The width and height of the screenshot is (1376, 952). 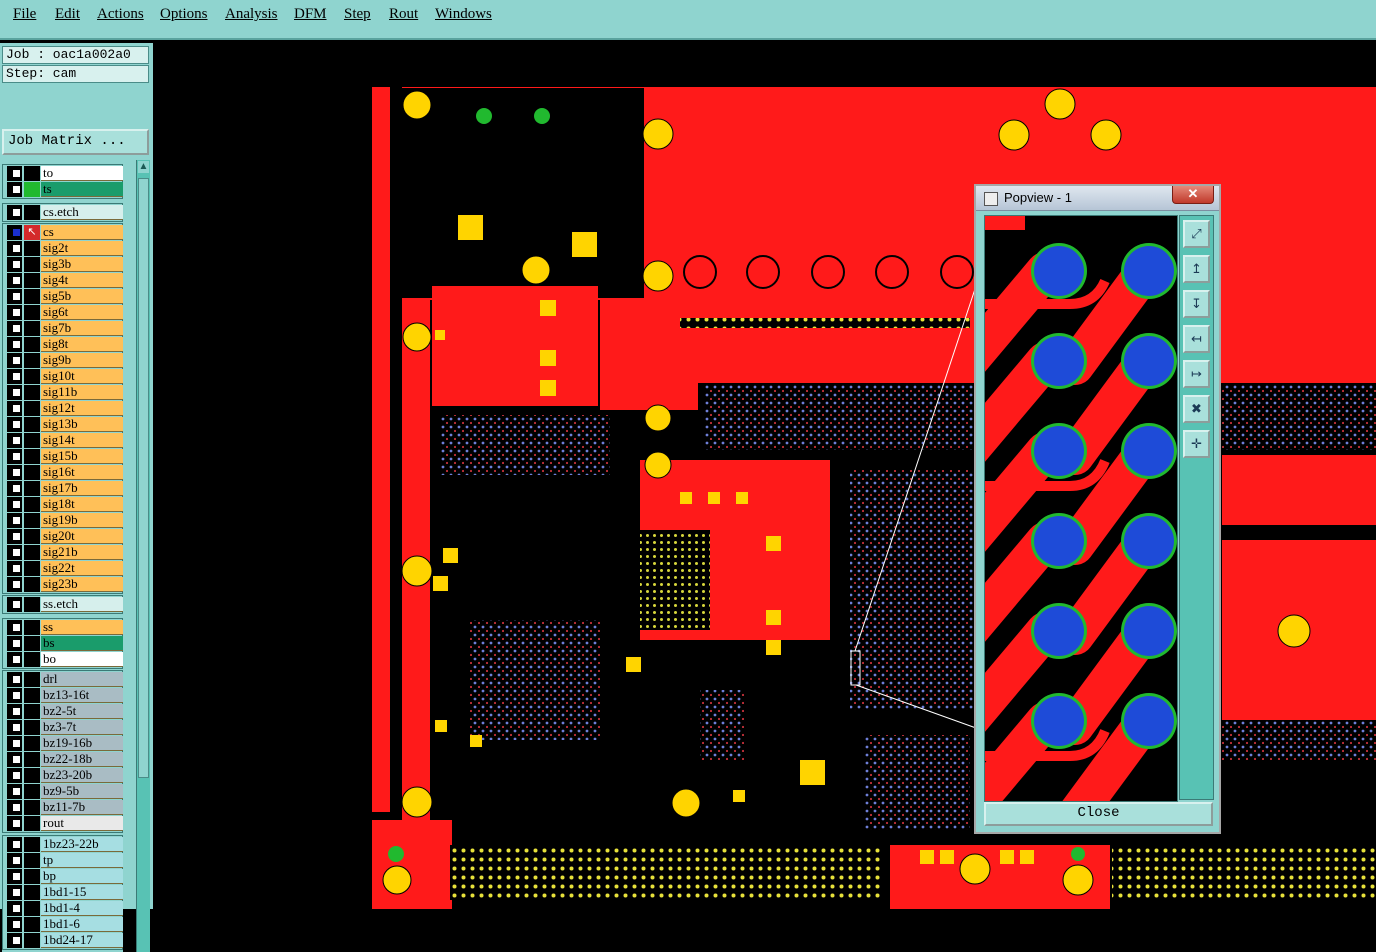 I want to click on layer-row-sig21b: sig21b, so click(x=64, y=552).